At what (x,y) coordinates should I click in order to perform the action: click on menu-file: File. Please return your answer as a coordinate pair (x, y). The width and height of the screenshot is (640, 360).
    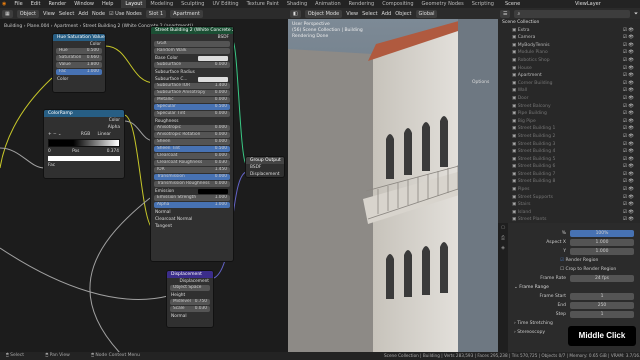
    Looking at the image, I should click on (18, 4).